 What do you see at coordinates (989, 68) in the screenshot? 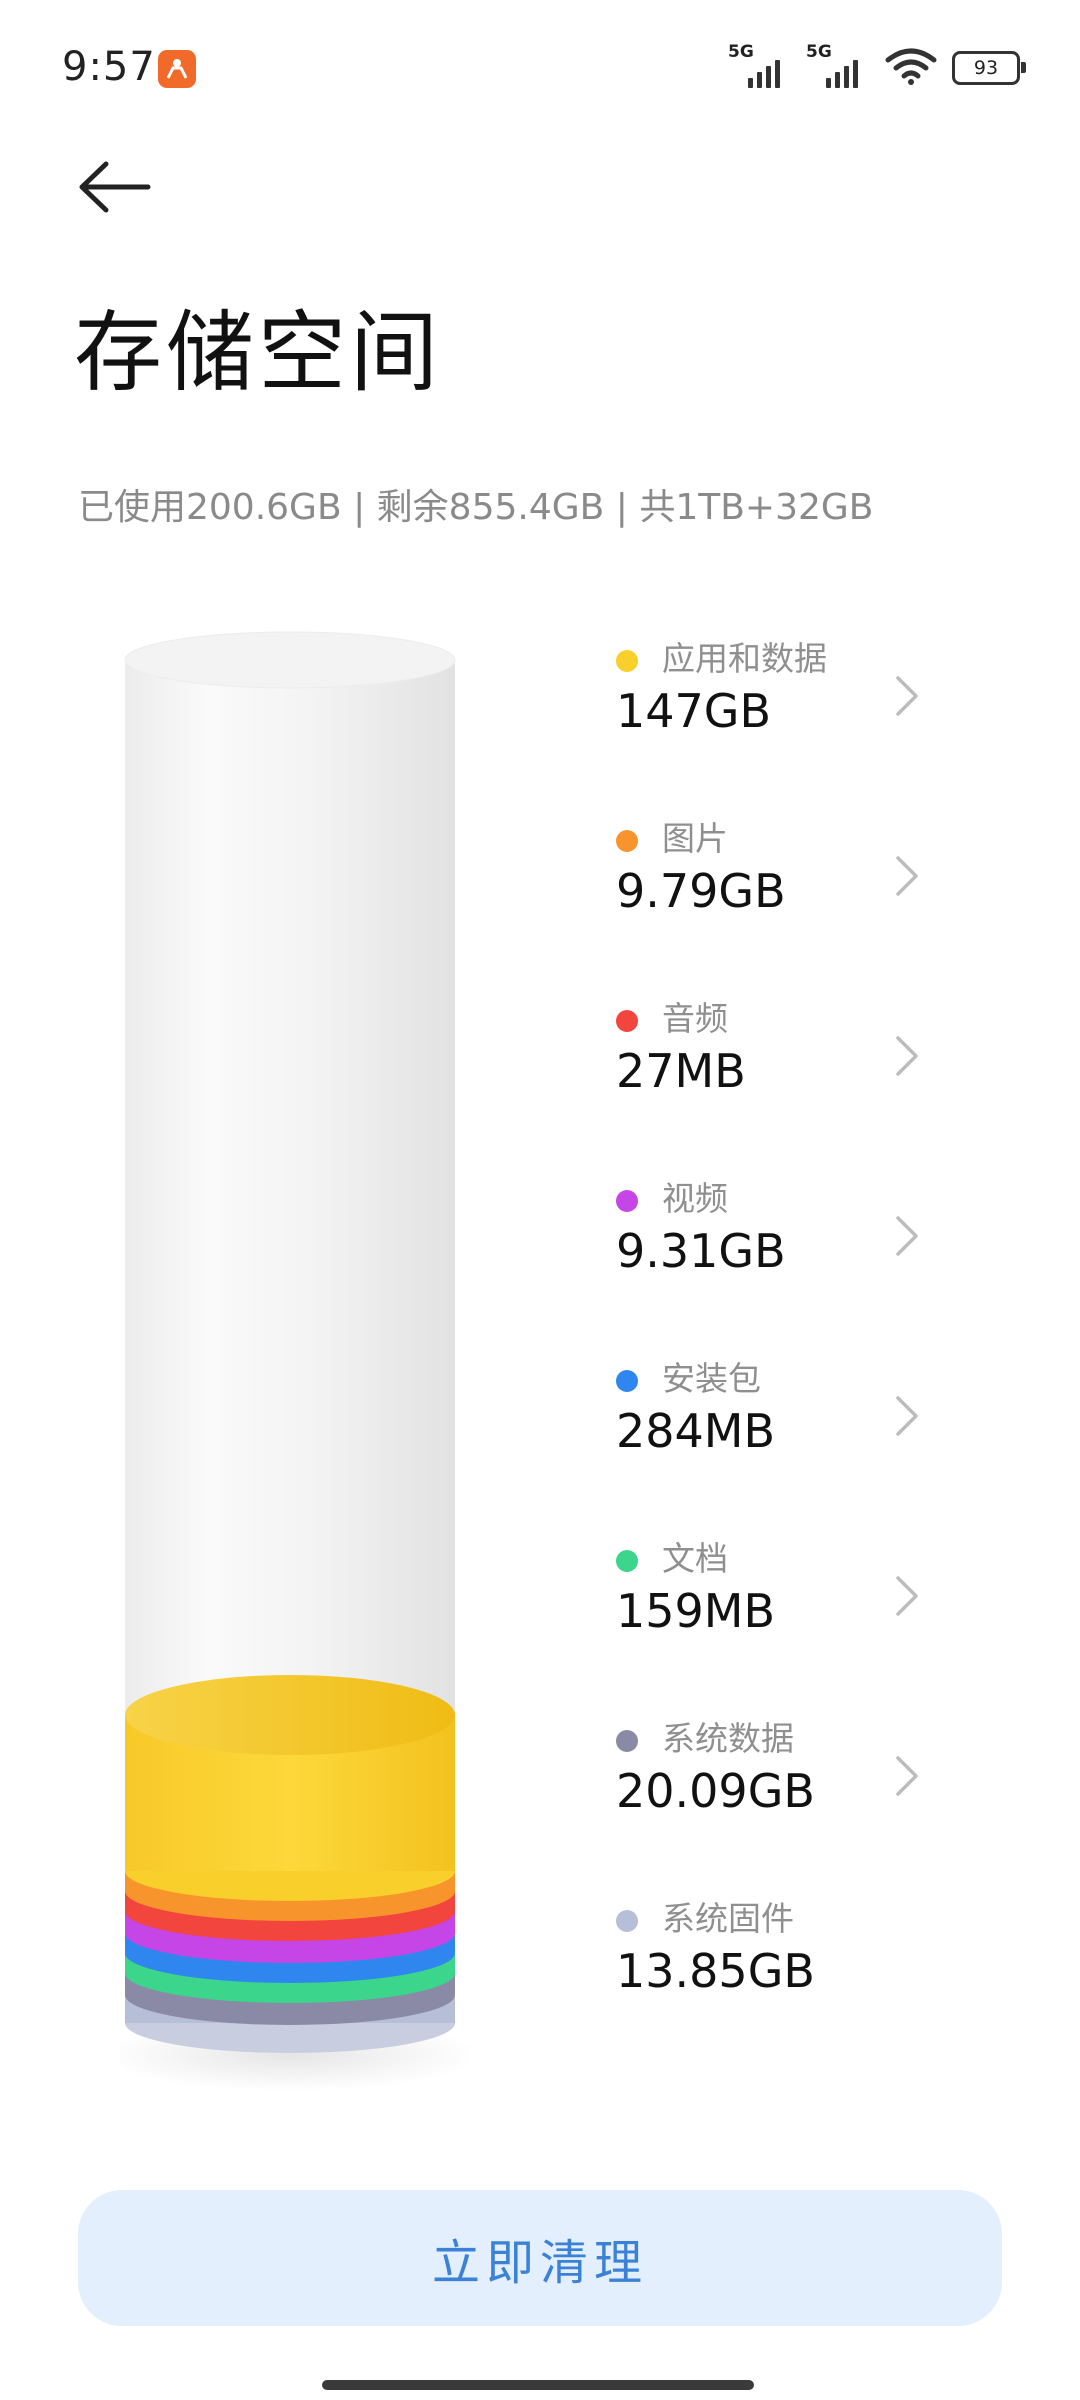
I see `battery-icon: 93` at bounding box center [989, 68].